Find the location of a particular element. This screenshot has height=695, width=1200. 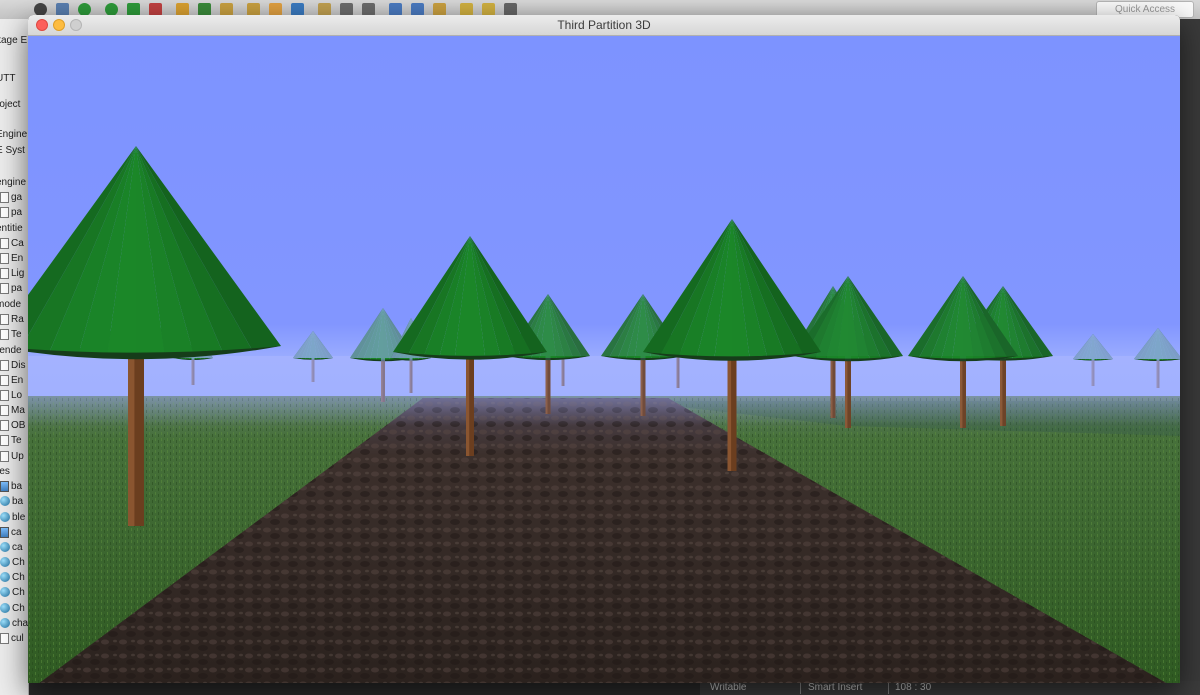

explorer-item-label: ble is located at coordinates (19, 517).